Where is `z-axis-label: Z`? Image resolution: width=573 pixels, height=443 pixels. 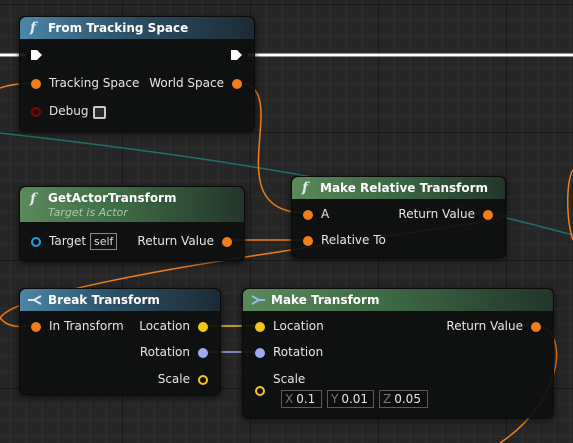 z-axis-label: Z is located at coordinates (387, 399).